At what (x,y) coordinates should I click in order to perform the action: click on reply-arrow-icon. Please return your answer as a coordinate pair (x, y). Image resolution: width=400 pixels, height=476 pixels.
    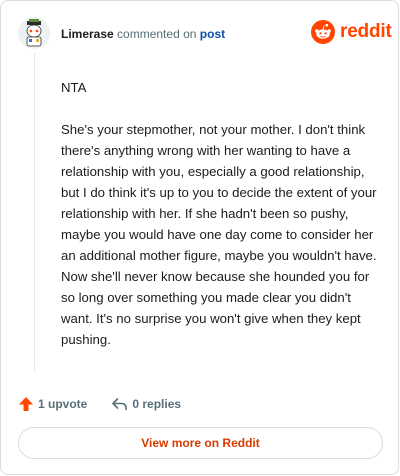
    Looking at the image, I should click on (120, 404).